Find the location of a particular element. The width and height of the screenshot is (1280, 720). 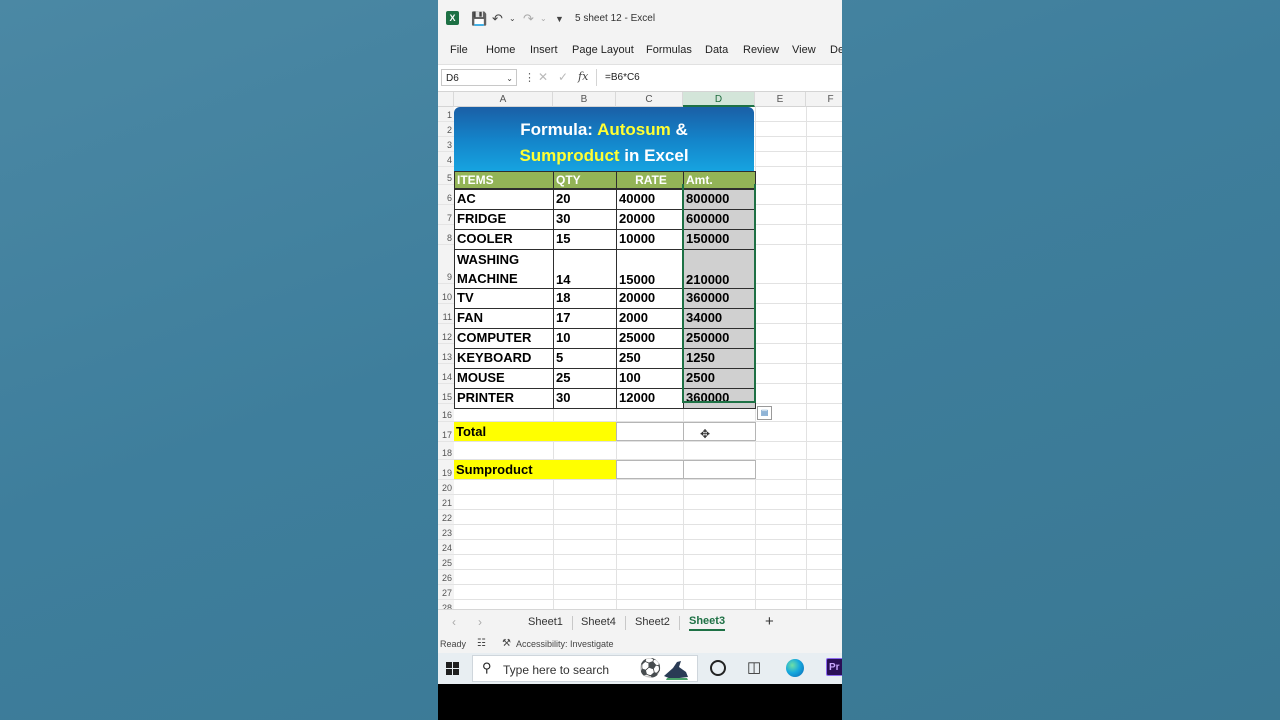

row-header: 16 is located at coordinates (446, 413).